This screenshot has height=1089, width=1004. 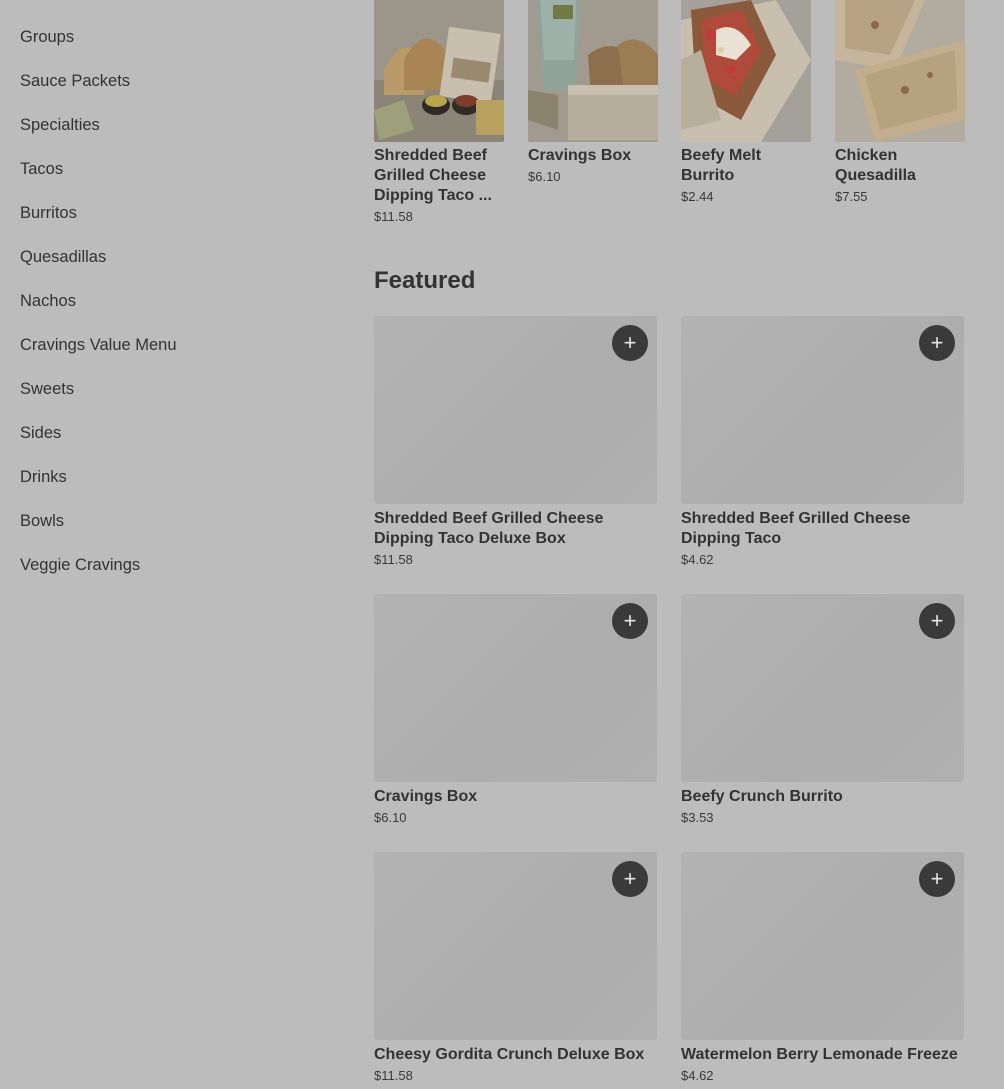 I want to click on carousel-item-price: $11.58, so click(x=393, y=216).